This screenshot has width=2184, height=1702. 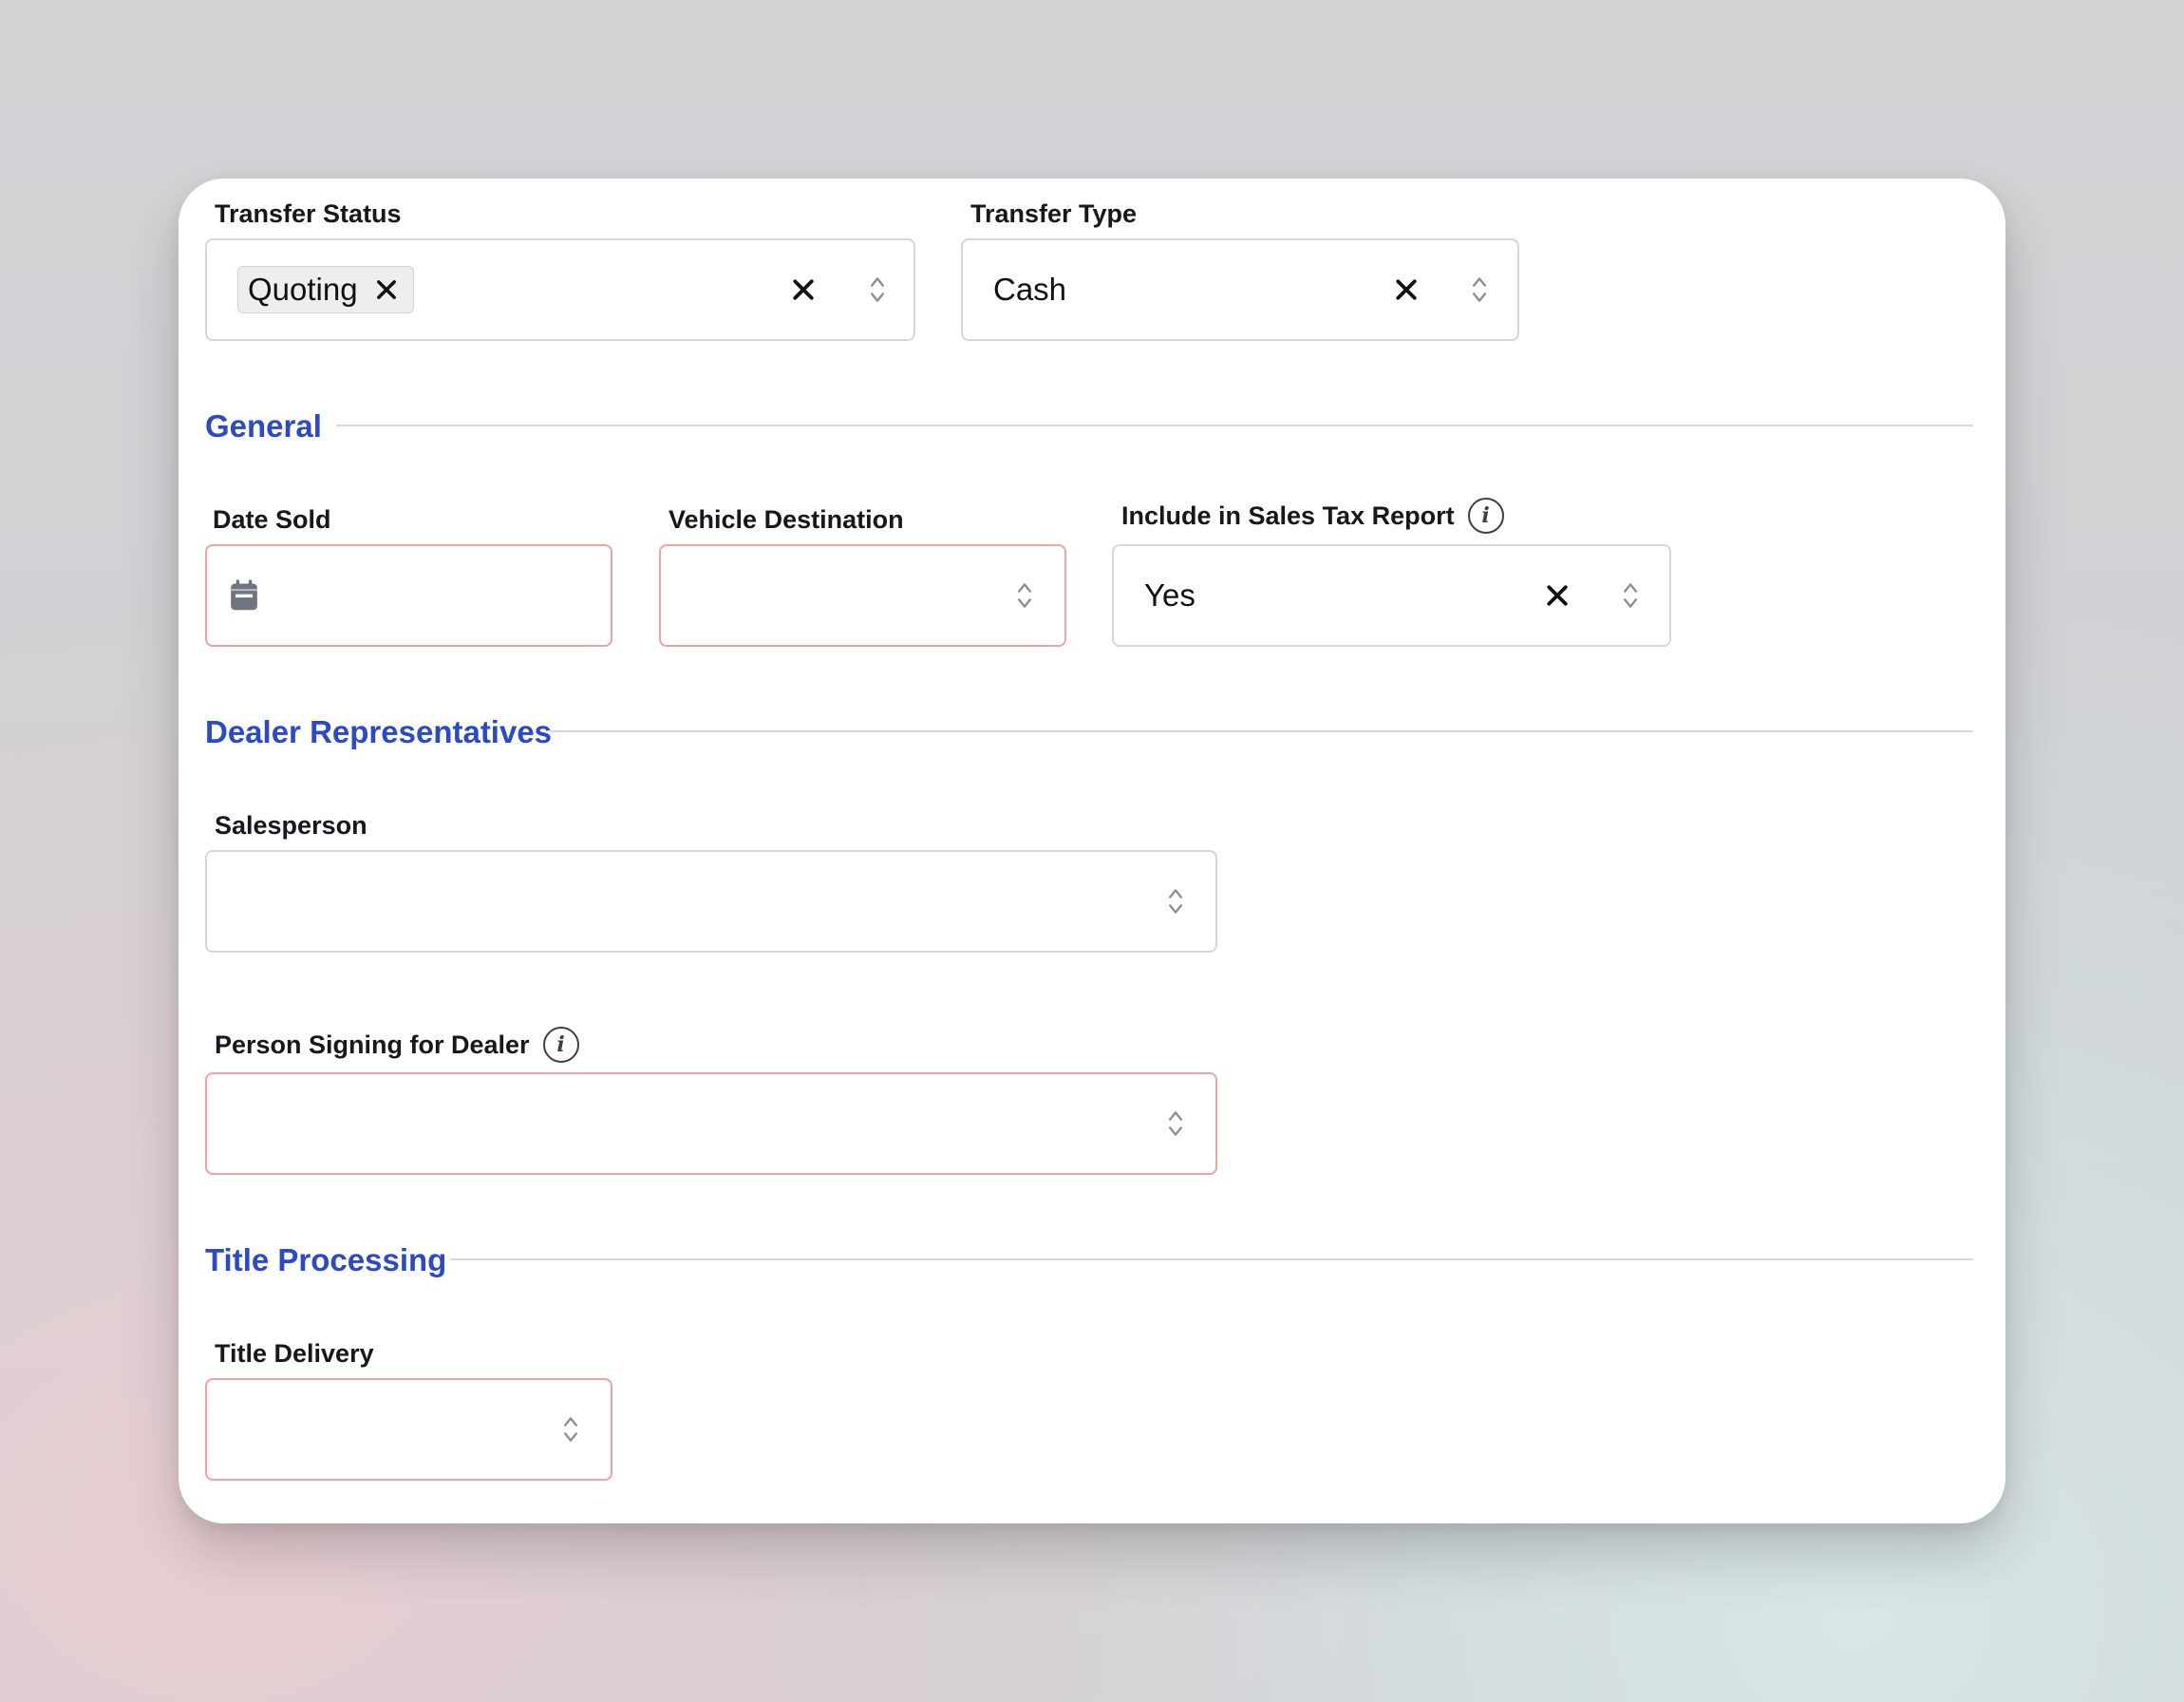 What do you see at coordinates (1288, 515) in the screenshot?
I see `sales-tax-label-text: Include in Sales Tax Report` at bounding box center [1288, 515].